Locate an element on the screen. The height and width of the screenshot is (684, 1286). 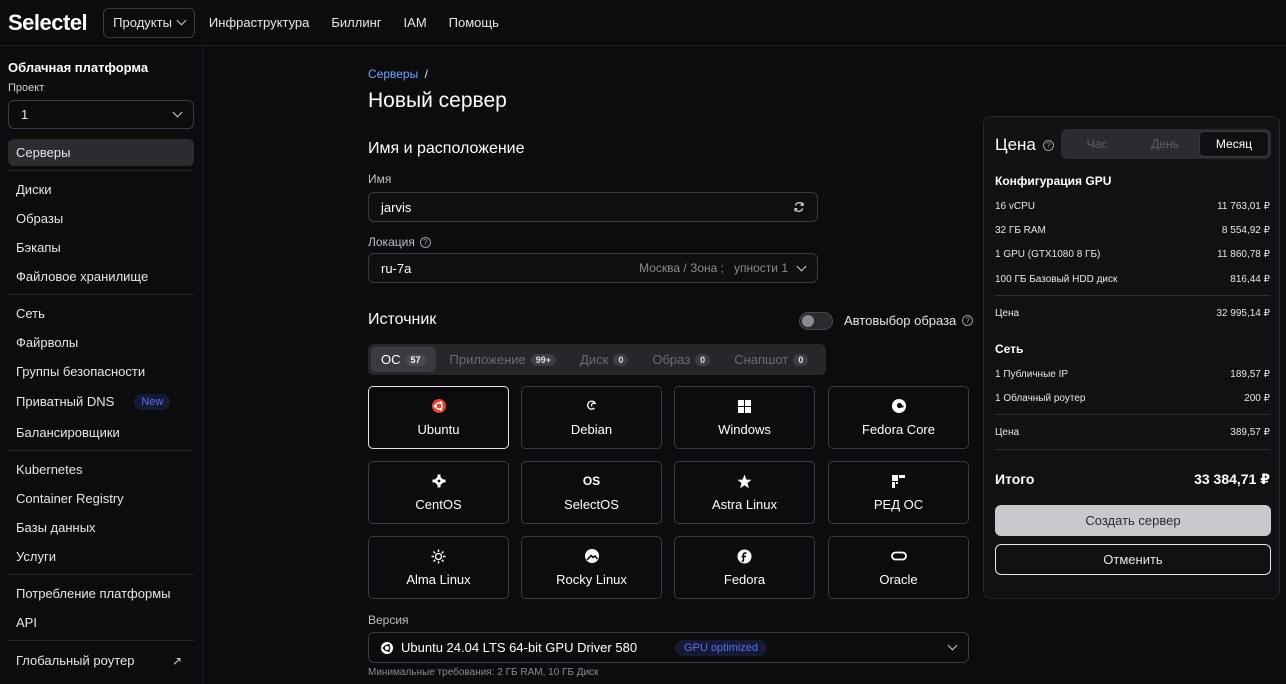
price-row-value: 816,44 ₽ is located at coordinates (1250, 279).